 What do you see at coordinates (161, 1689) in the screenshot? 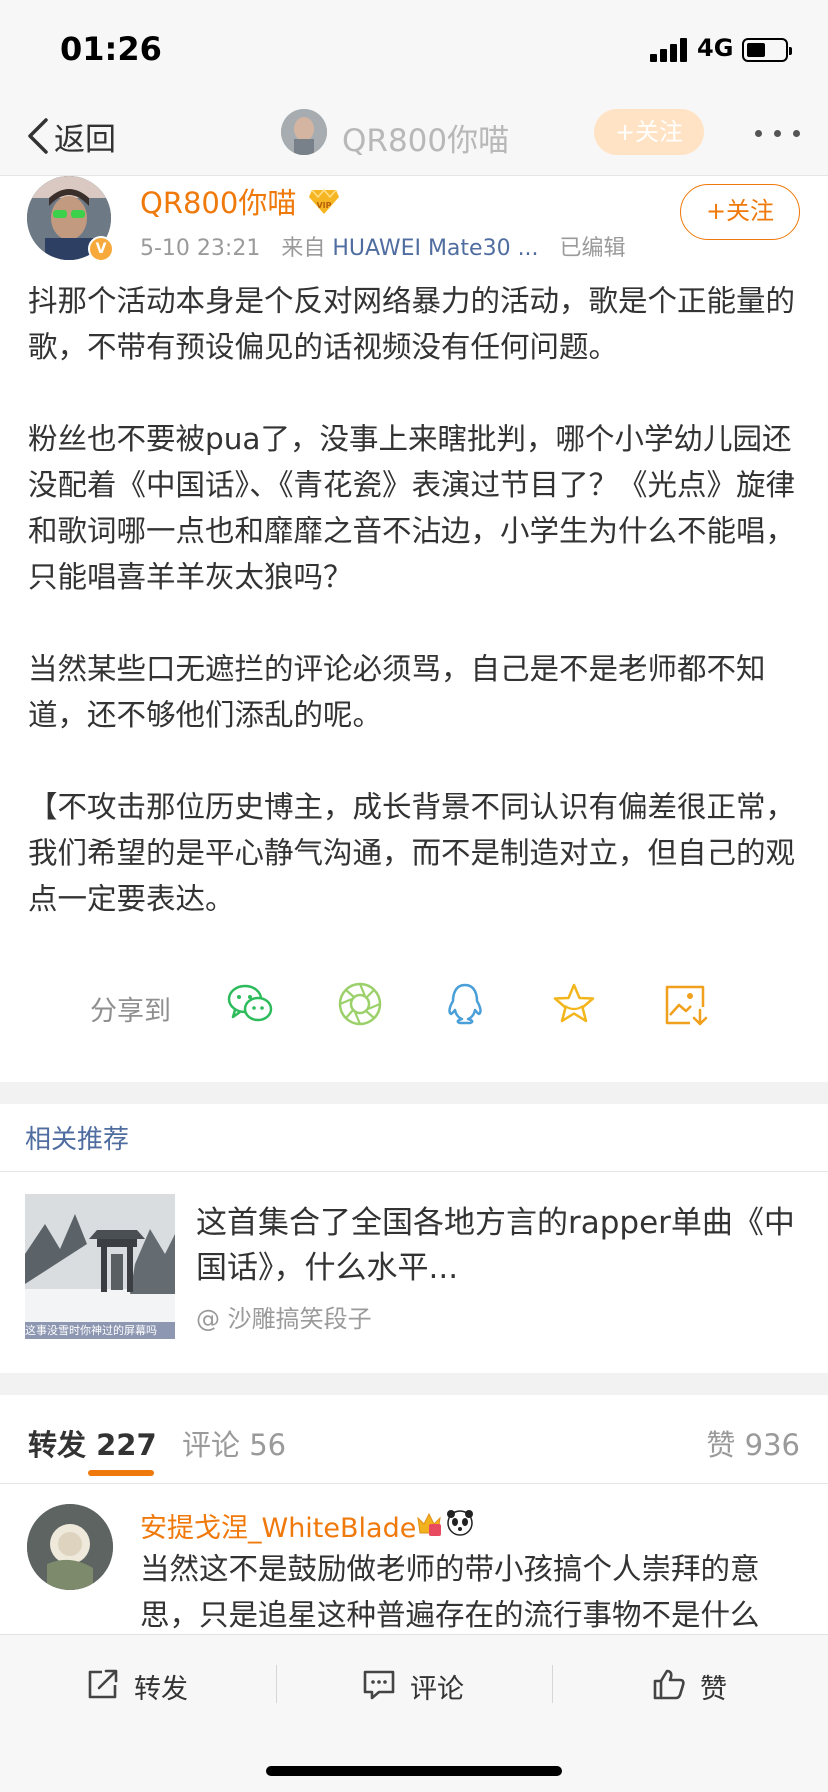
I see `repost-label: 转发` at bounding box center [161, 1689].